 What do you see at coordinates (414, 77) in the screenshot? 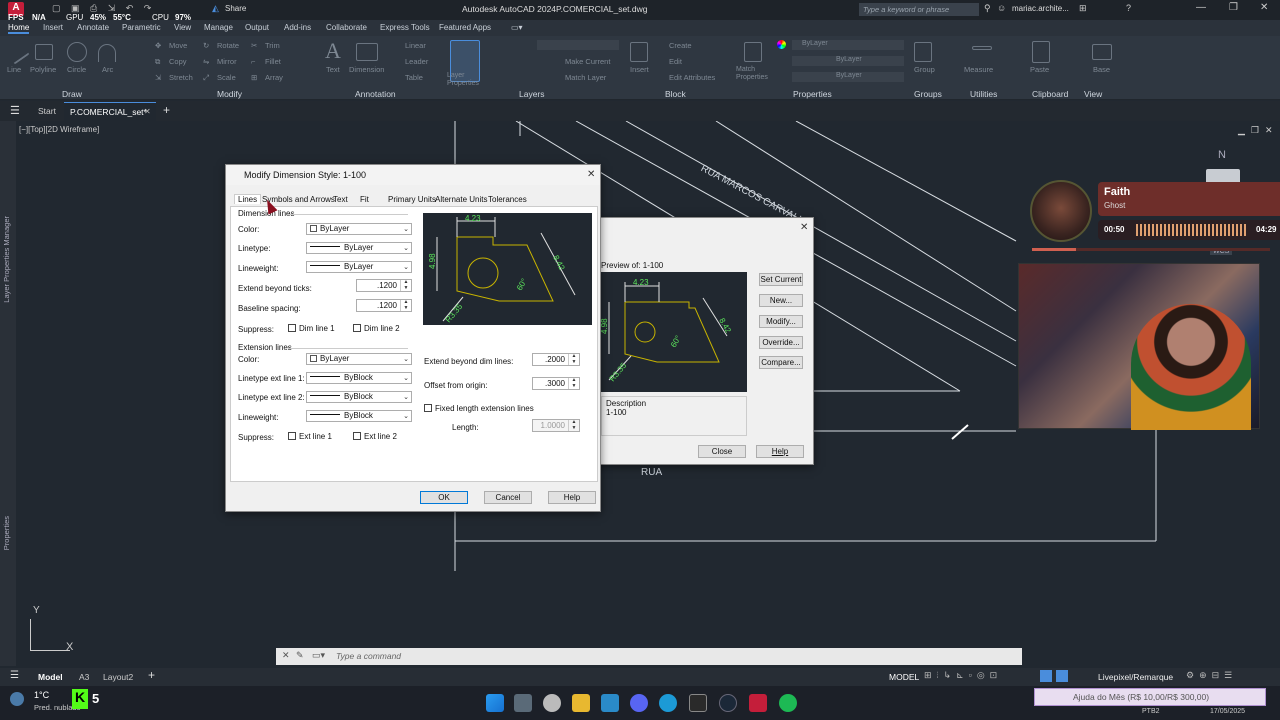
I see `table-button: Table` at bounding box center [414, 77].